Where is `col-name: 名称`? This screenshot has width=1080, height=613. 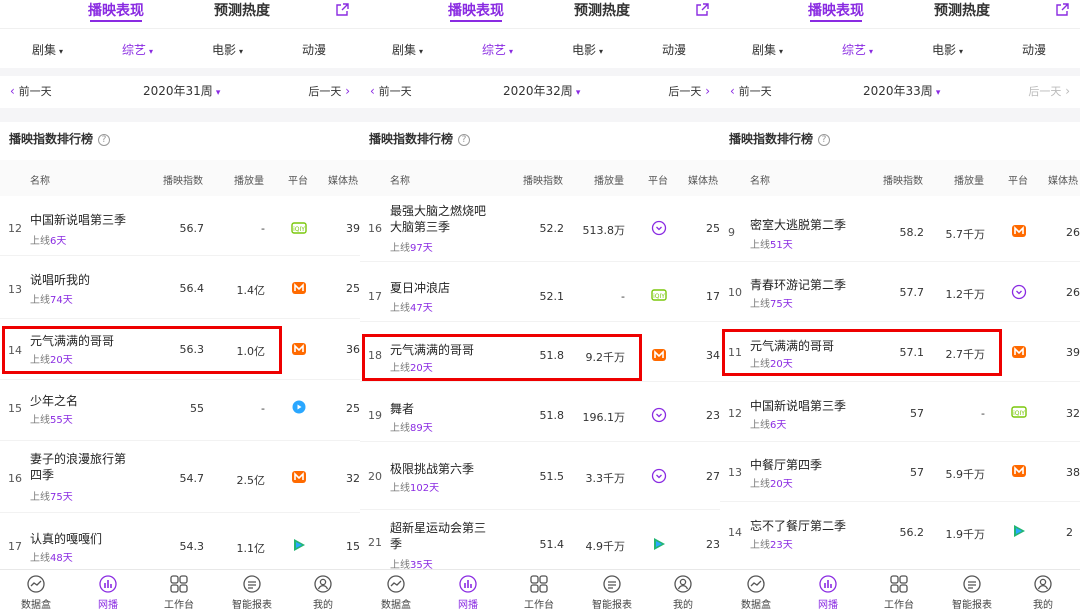
col-name: 名称 is located at coordinates (400, 181).